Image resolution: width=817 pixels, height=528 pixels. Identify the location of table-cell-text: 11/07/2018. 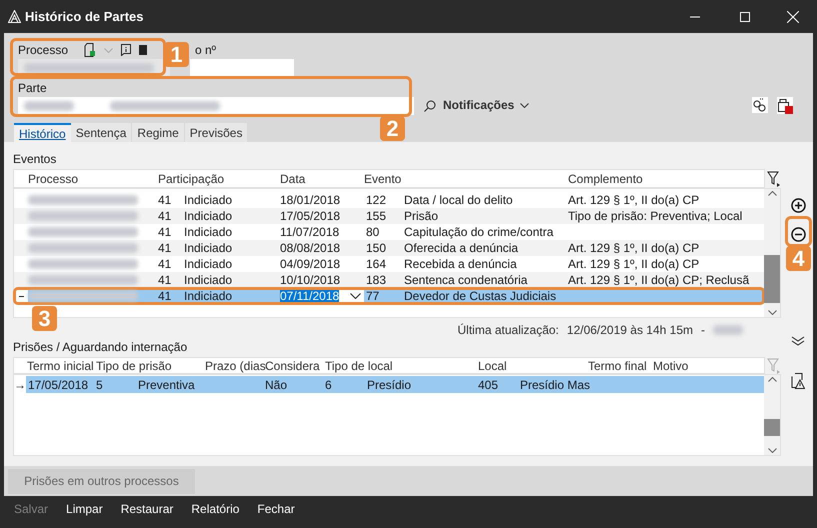
(310, 232).